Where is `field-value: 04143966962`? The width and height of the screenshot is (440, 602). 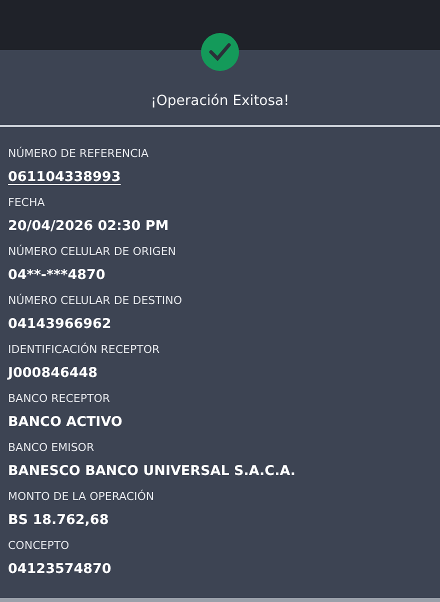
field-value: 04143966962 is located at coordinates (60, 324).